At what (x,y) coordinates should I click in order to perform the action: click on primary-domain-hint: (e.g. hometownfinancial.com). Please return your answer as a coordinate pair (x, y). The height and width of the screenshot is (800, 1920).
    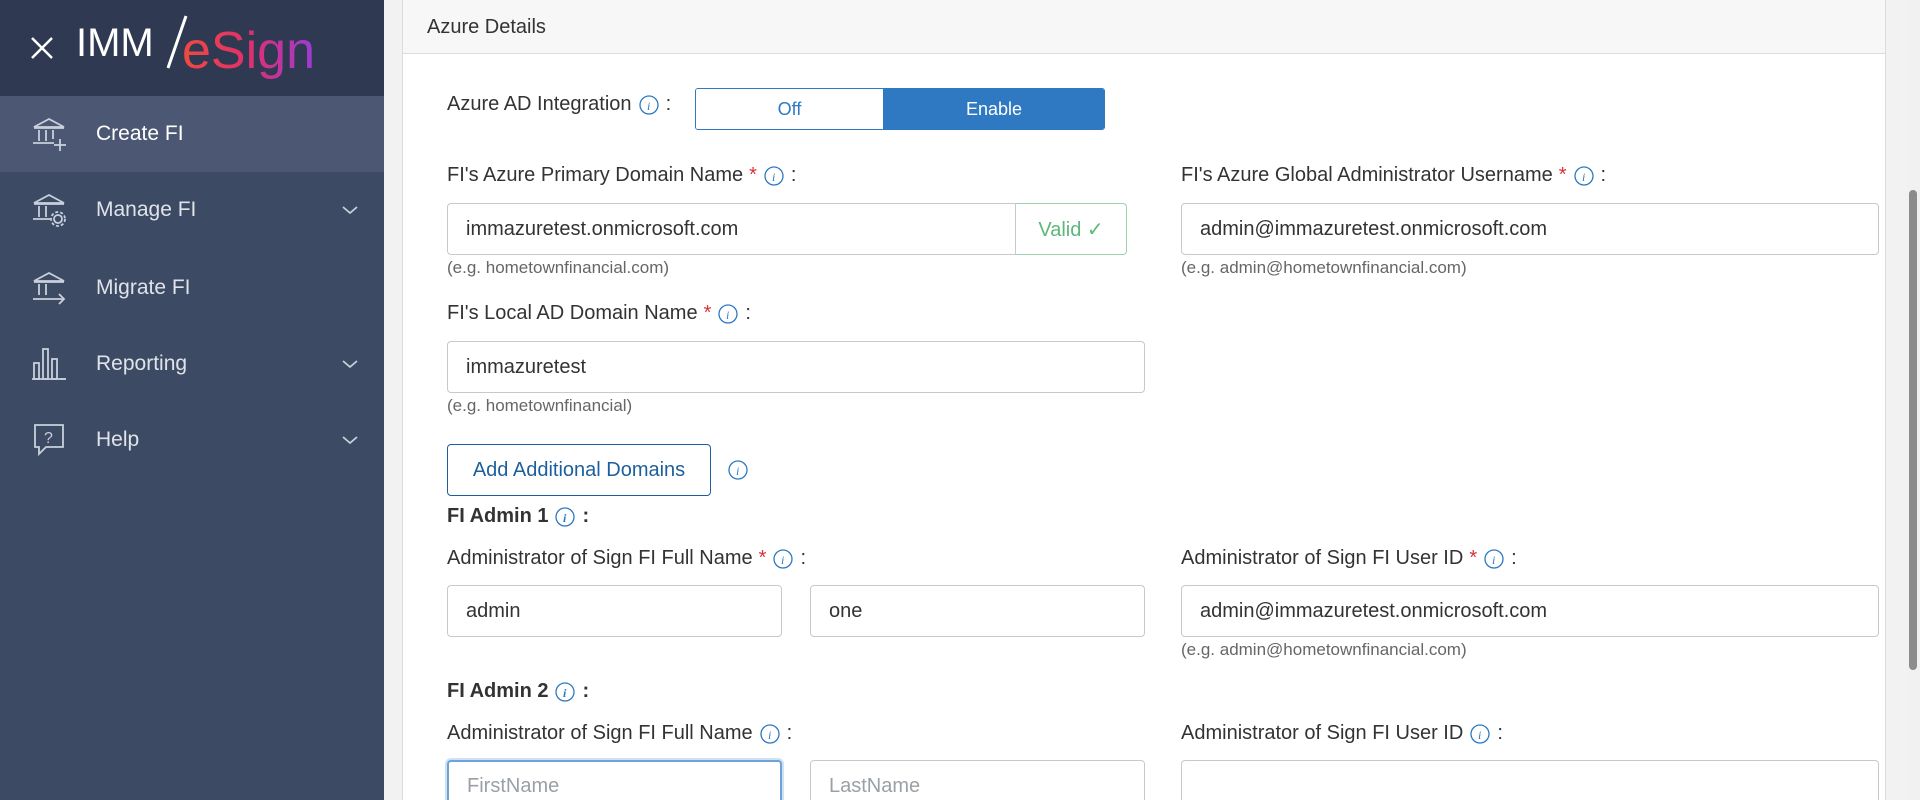
    Looking at the image, I should click on (558, 267).